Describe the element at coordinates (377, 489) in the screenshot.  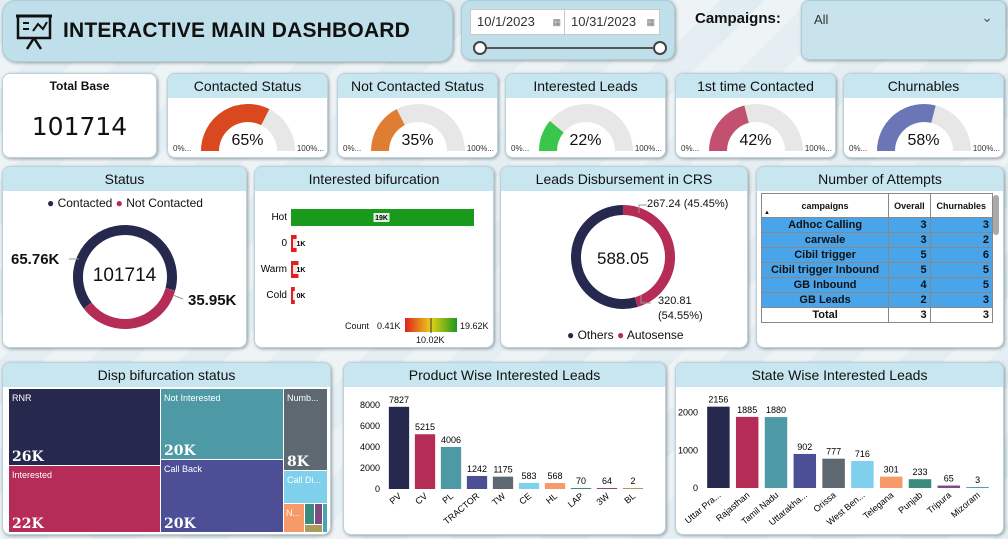
I see `y-tick-label: 0` at that location.